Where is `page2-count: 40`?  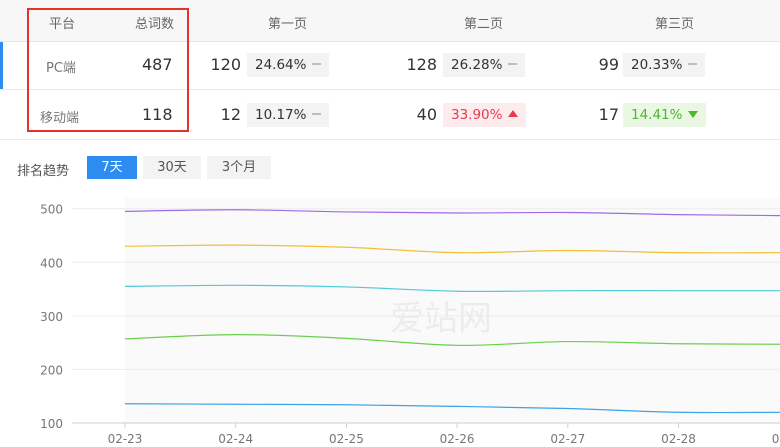
page2-count: 40 is located at coordinates (426, 114).